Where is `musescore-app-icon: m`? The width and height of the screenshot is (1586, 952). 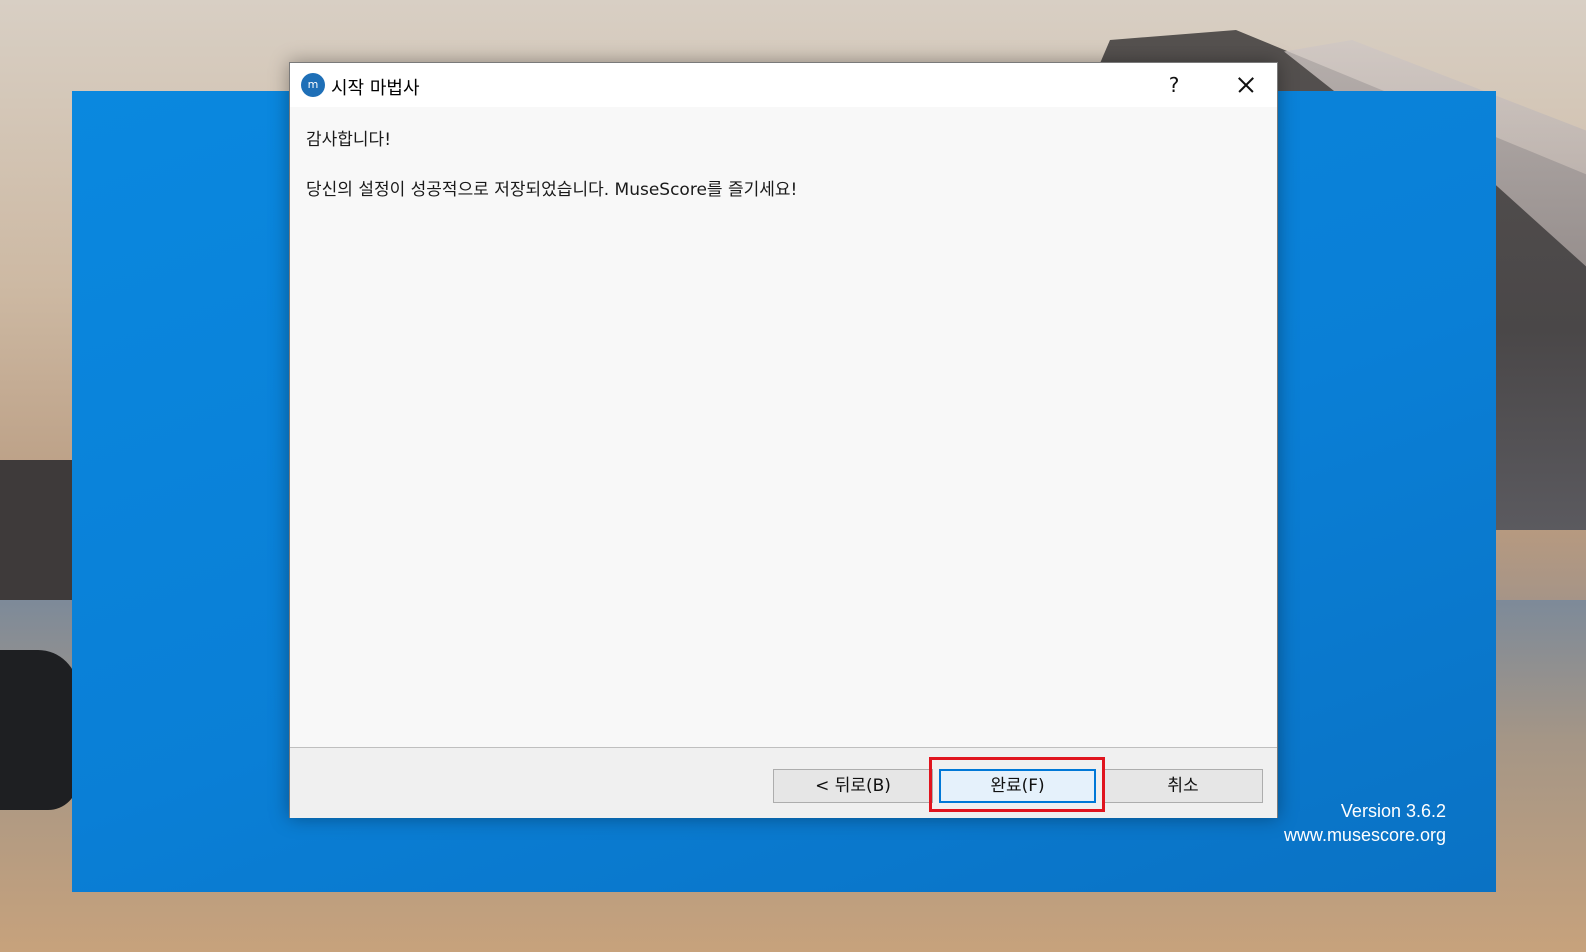
musescore-app-icon: m is located at coordinates (313, 85).